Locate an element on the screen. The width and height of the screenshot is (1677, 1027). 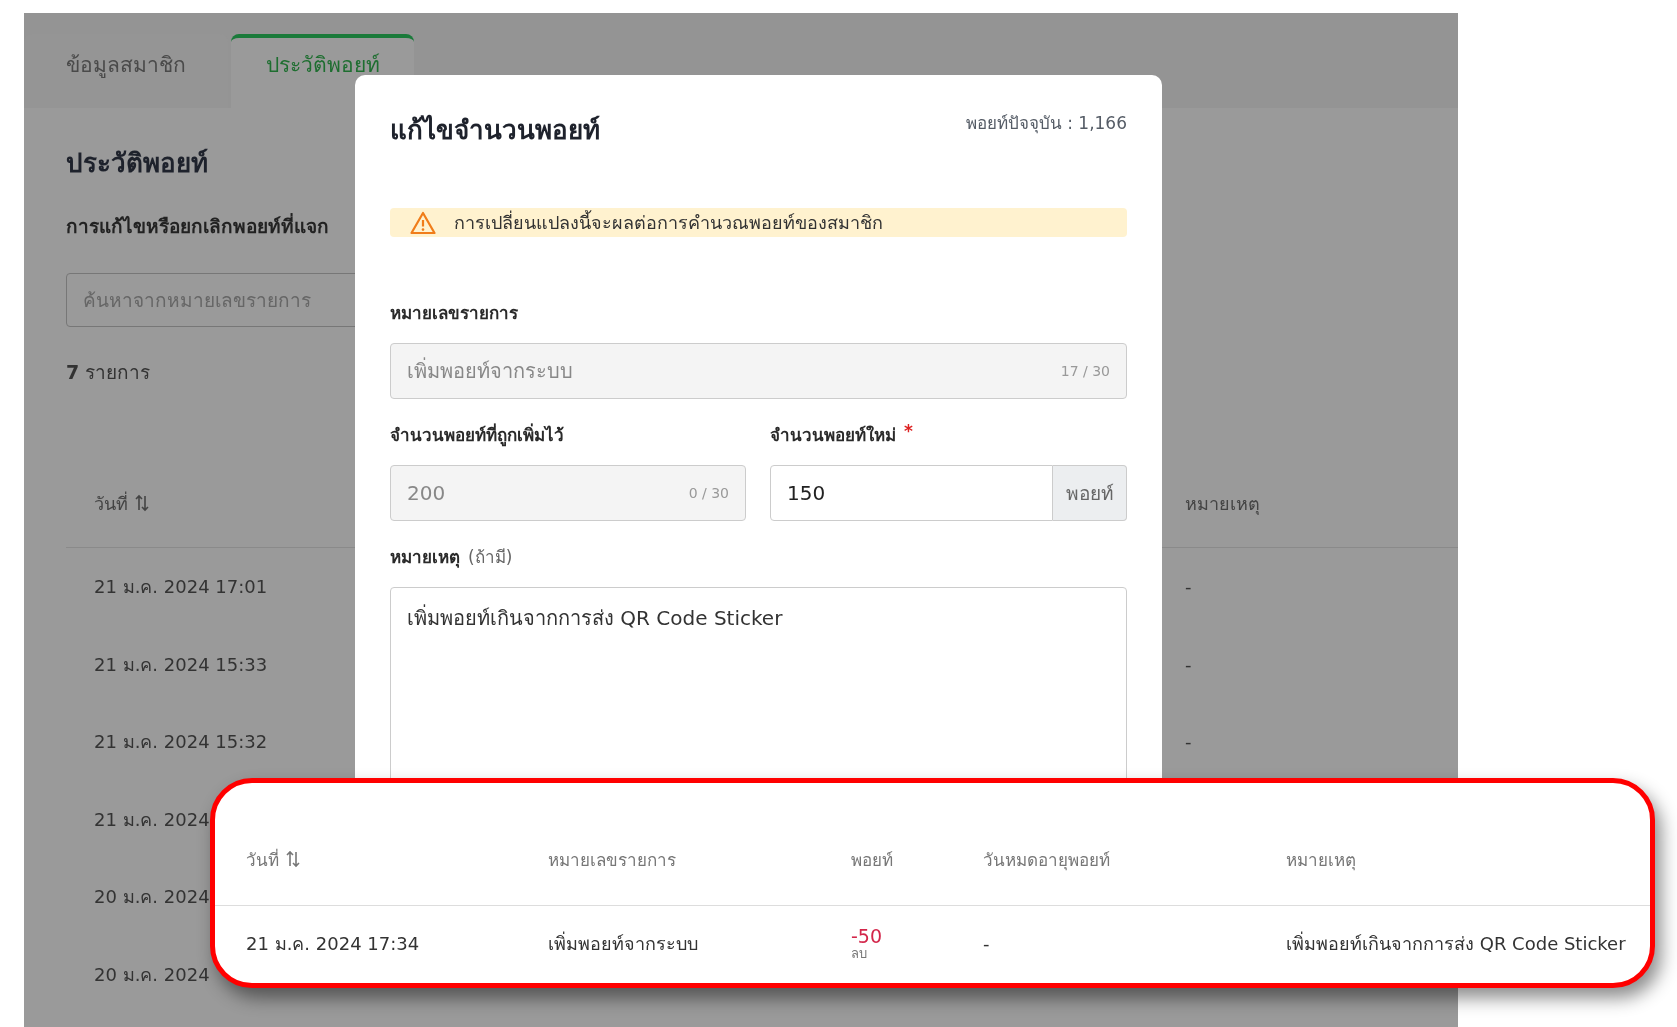
field-label: จำนวนพอยท์ที่ถูกเพิ่มไว้ is located at coordinates (477, 435).